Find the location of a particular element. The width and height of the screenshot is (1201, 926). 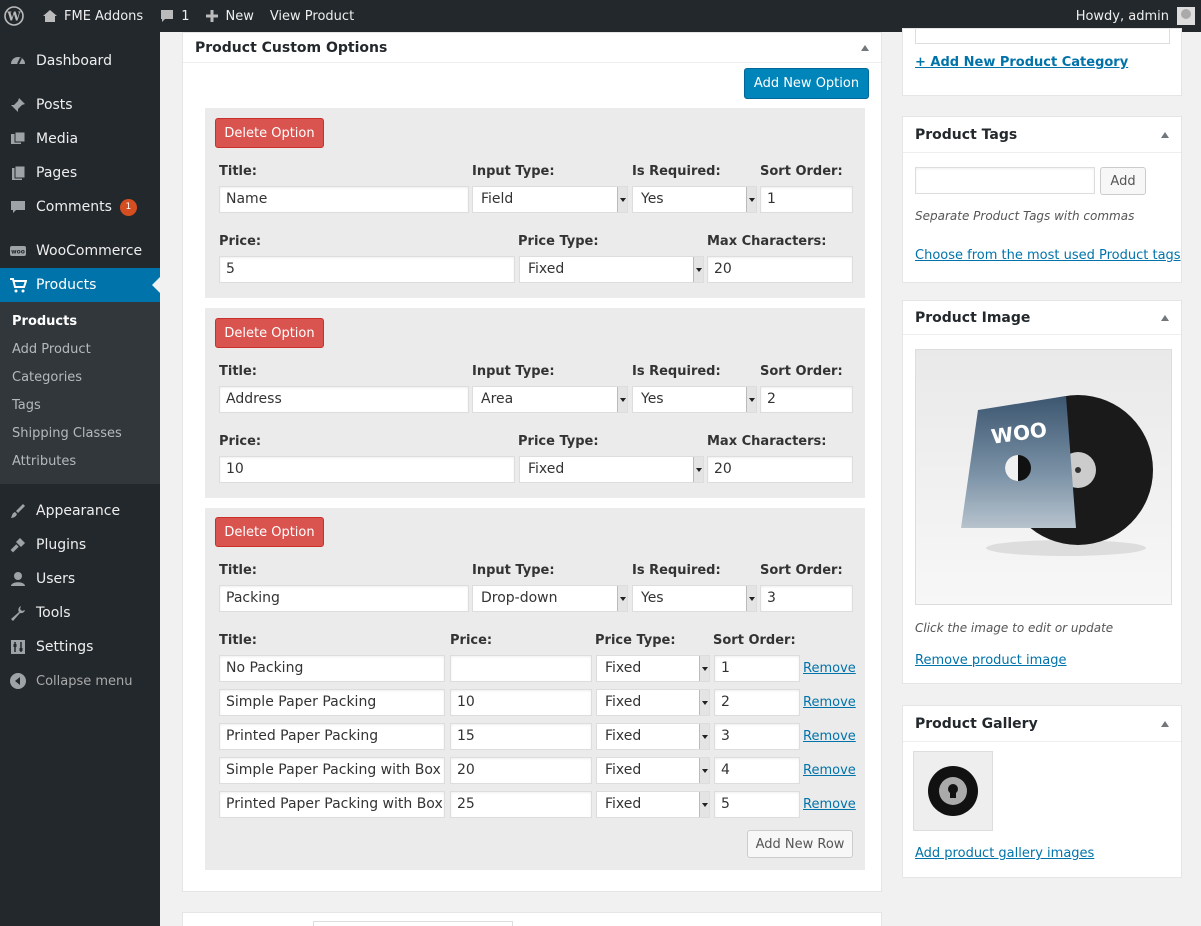

submenu-categories: Categories is located at coordinates (80, 378).